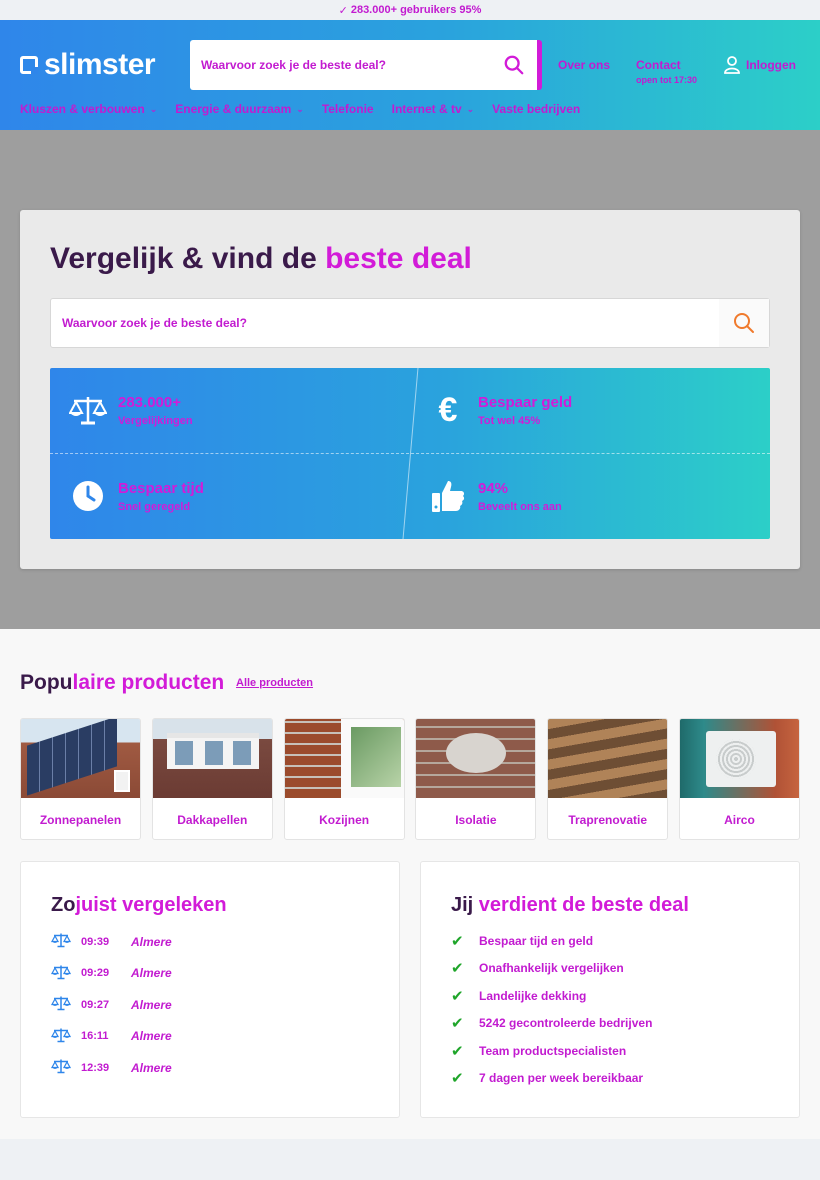 This screenshot has width=820, height=1180. Describe the element at coordinates (95, 941) in the screenshot. I see `recent-time: 09:39` at that location.